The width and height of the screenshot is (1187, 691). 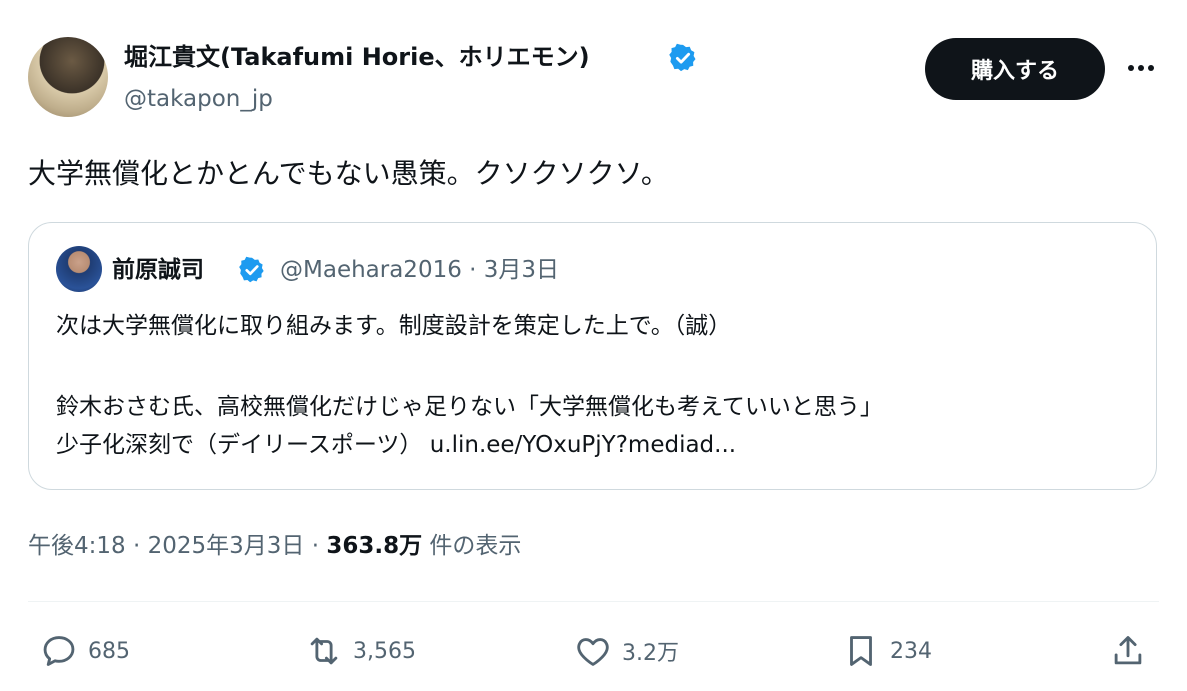 I want to click on like-button: 3.2万, so click(x=626, y=651).